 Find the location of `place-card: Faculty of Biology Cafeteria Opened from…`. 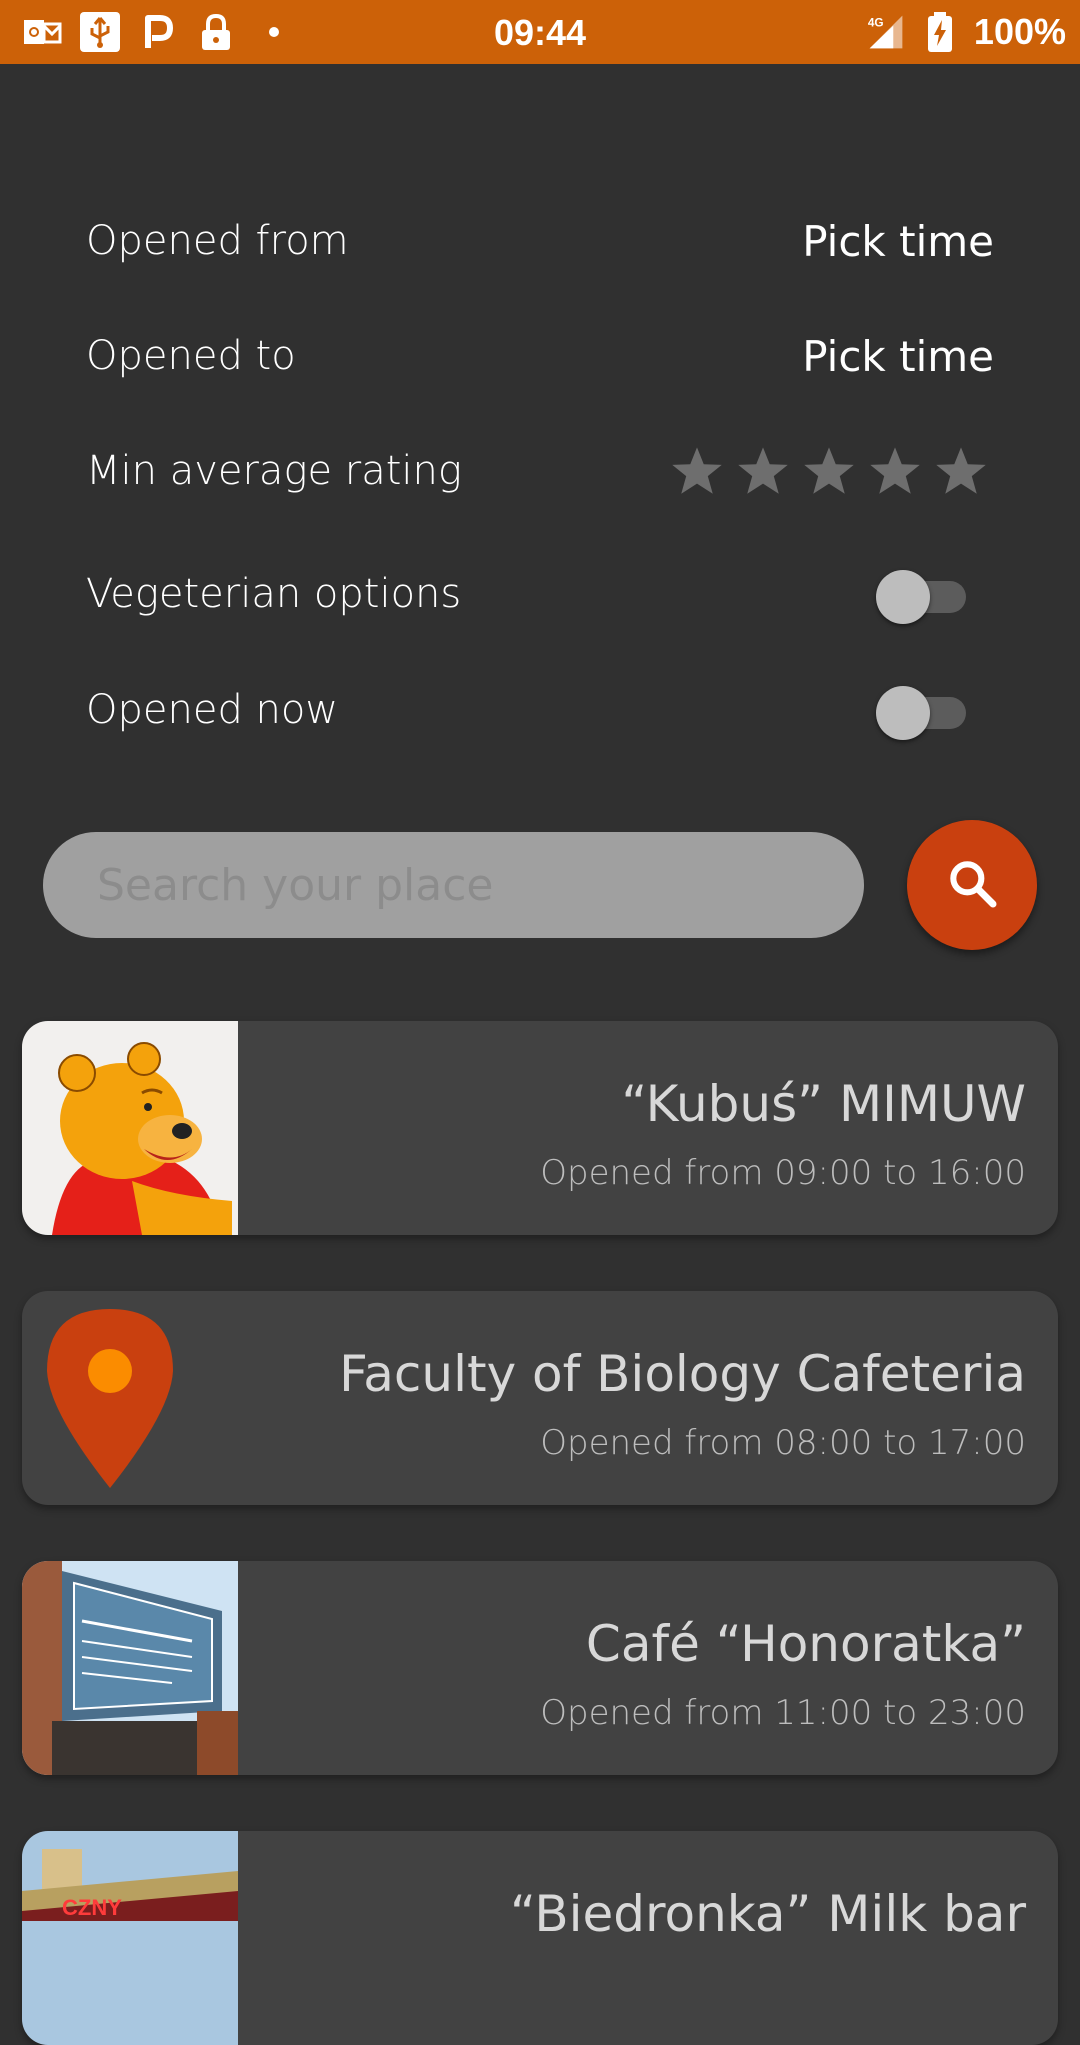

place-card: Faculty of Biology Cafeteria Opened from… is located at coordinates (540, 1398).